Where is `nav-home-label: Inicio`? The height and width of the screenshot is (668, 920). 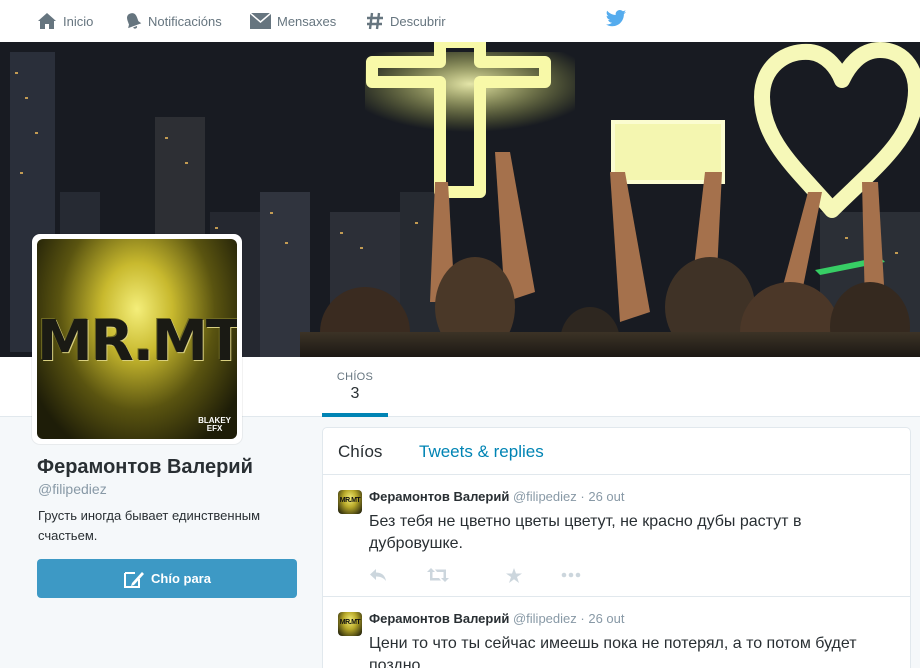
nav-home-label: Inicio is located at coordinates (78, 21).